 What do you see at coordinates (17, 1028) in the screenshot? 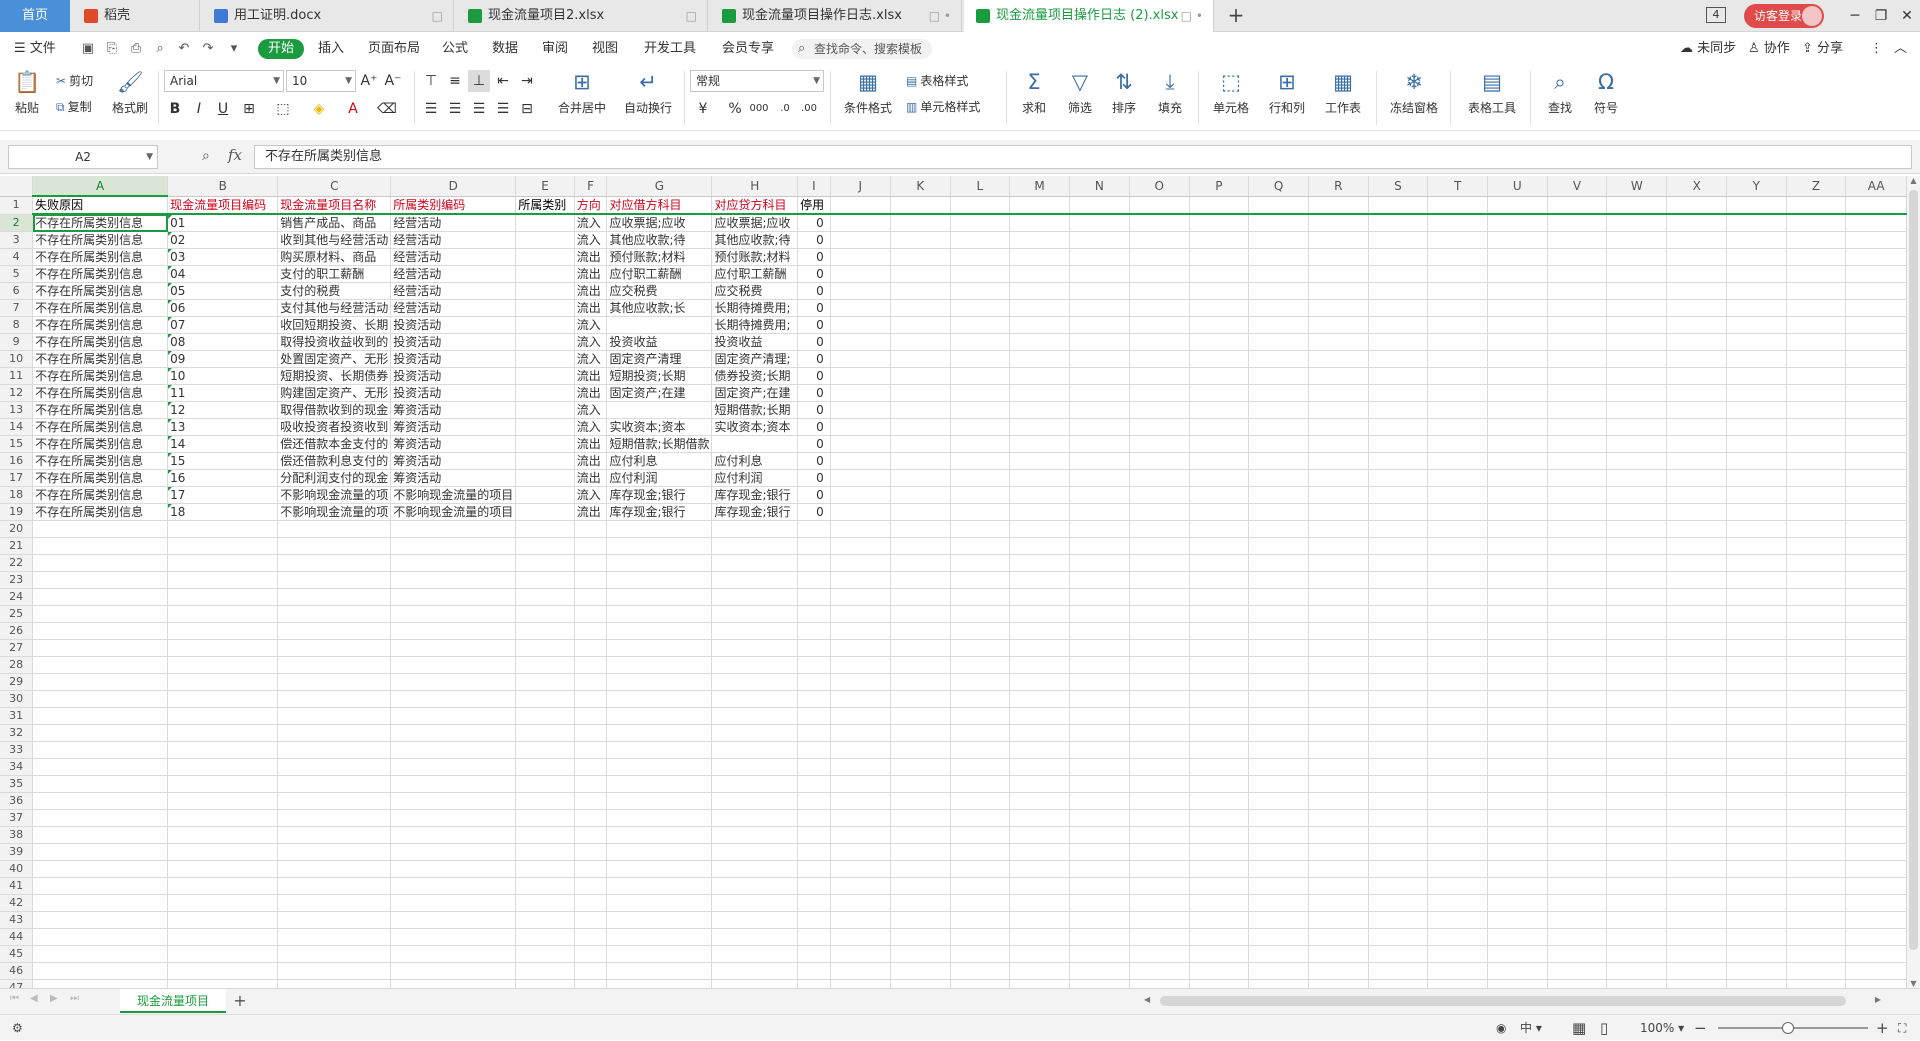
I see `macro-icon: ⚙` at bounding box center [17, 1028].